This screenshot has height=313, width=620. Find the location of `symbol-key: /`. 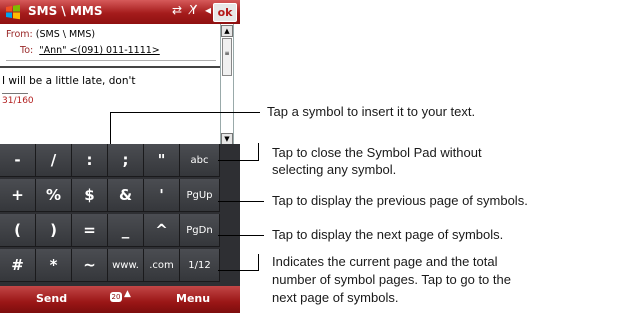

symbol-key: / is located at coordinates (54, 160).